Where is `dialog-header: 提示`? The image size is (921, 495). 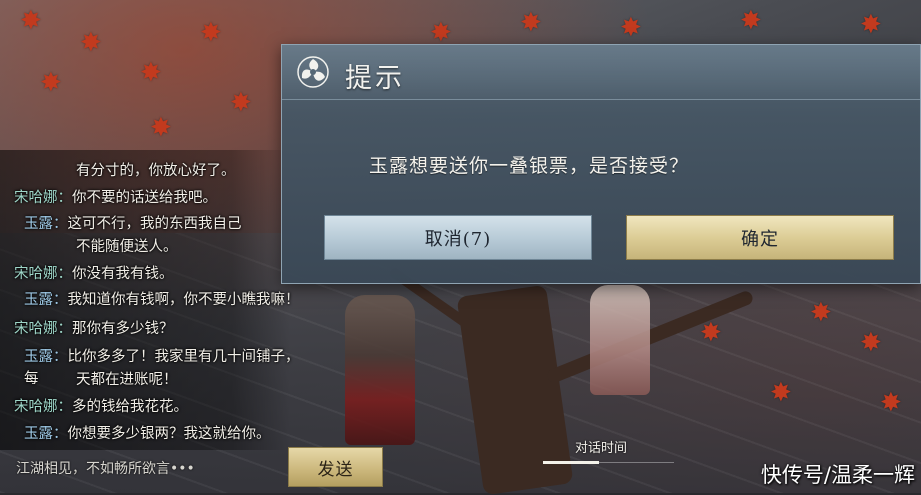 dialog-header: 提示 is located at coordinates (601, 72).